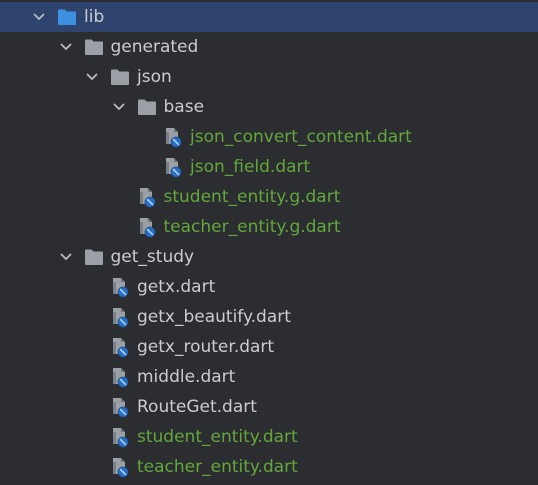 This screenshot has height=485, width=538. What do you see at coordinates (252, 197) in the screenshot?
I see `tree-item-label: student_entity.g.dart` at bounding box center [252, 197].